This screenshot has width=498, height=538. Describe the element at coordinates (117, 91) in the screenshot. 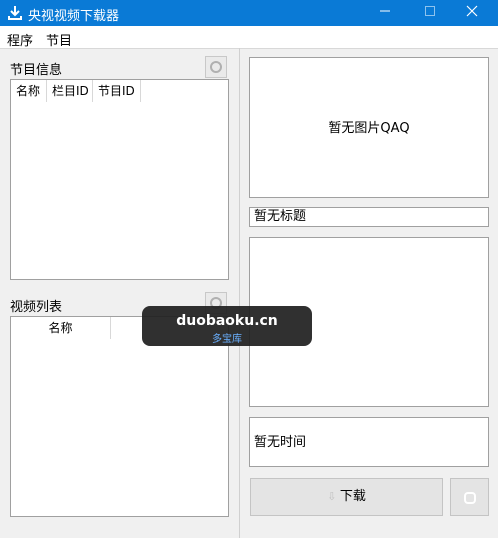

I see `column-header-program-id: 节目ID` at that location.